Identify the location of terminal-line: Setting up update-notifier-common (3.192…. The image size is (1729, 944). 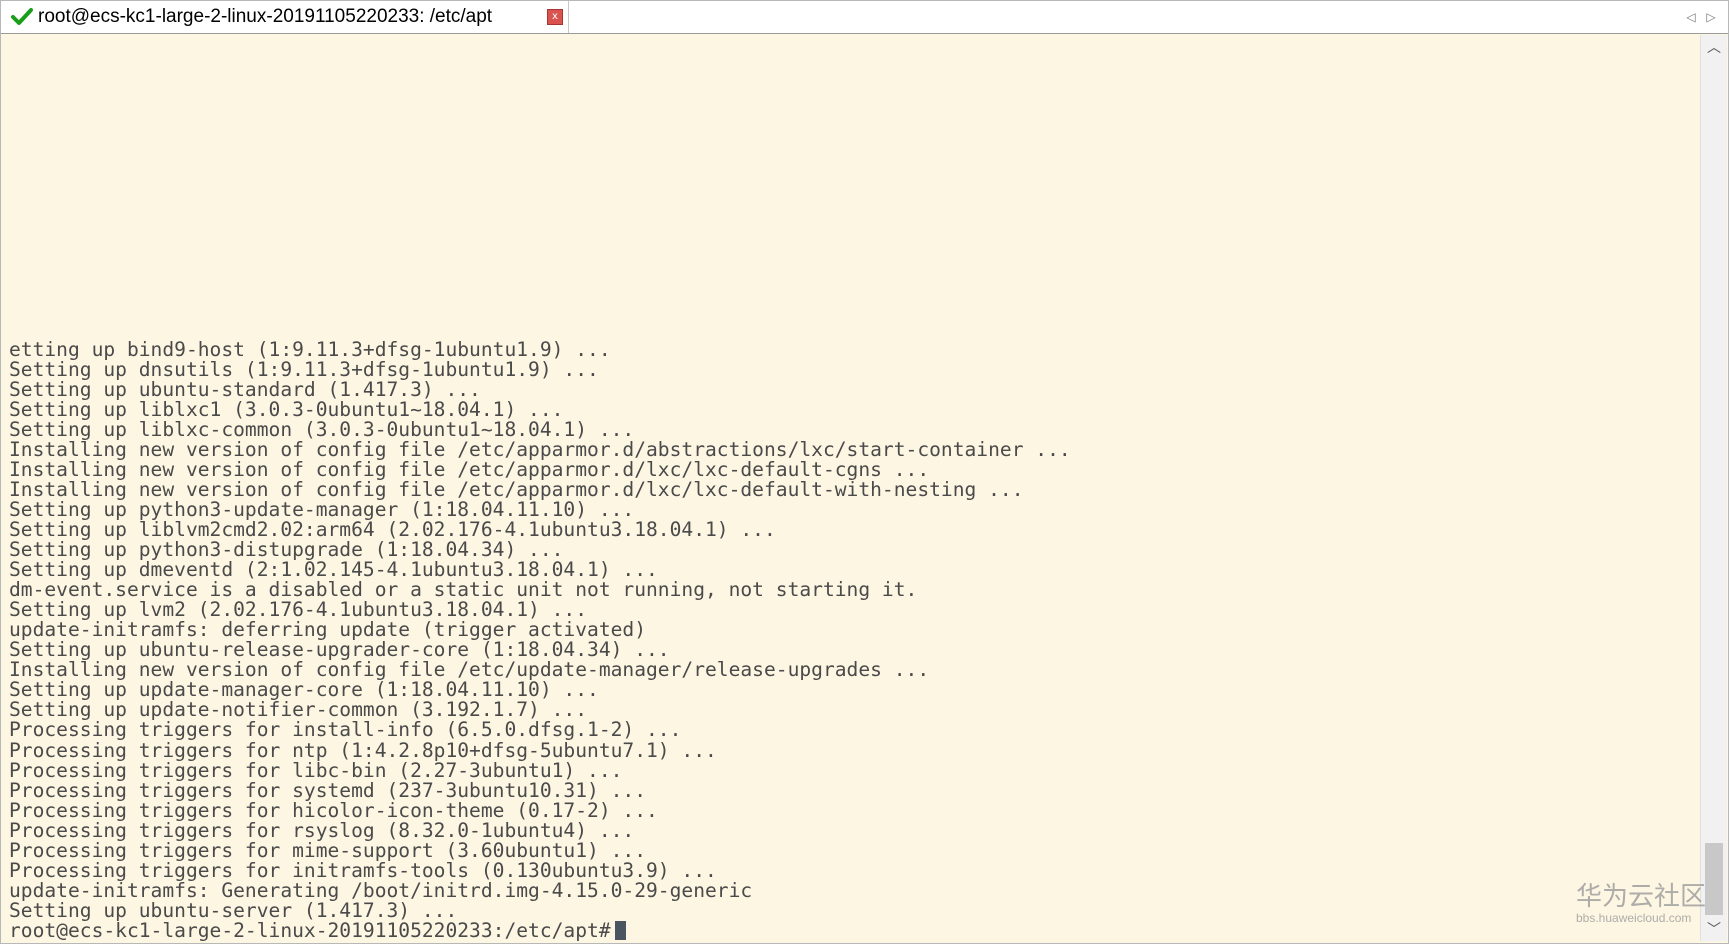
(298, 710).